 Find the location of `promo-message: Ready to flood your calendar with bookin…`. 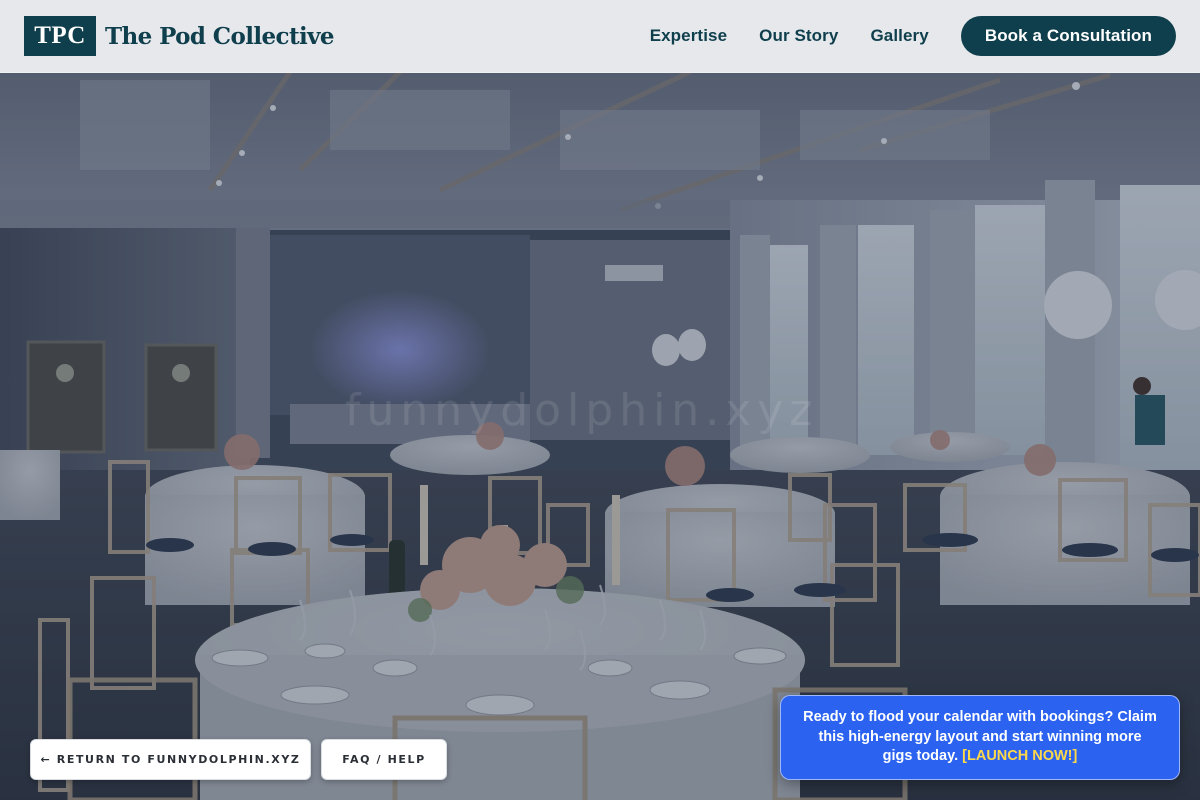

promo-message: Ready to flood your calendar with bookin… is located at coordinates (980, 737).